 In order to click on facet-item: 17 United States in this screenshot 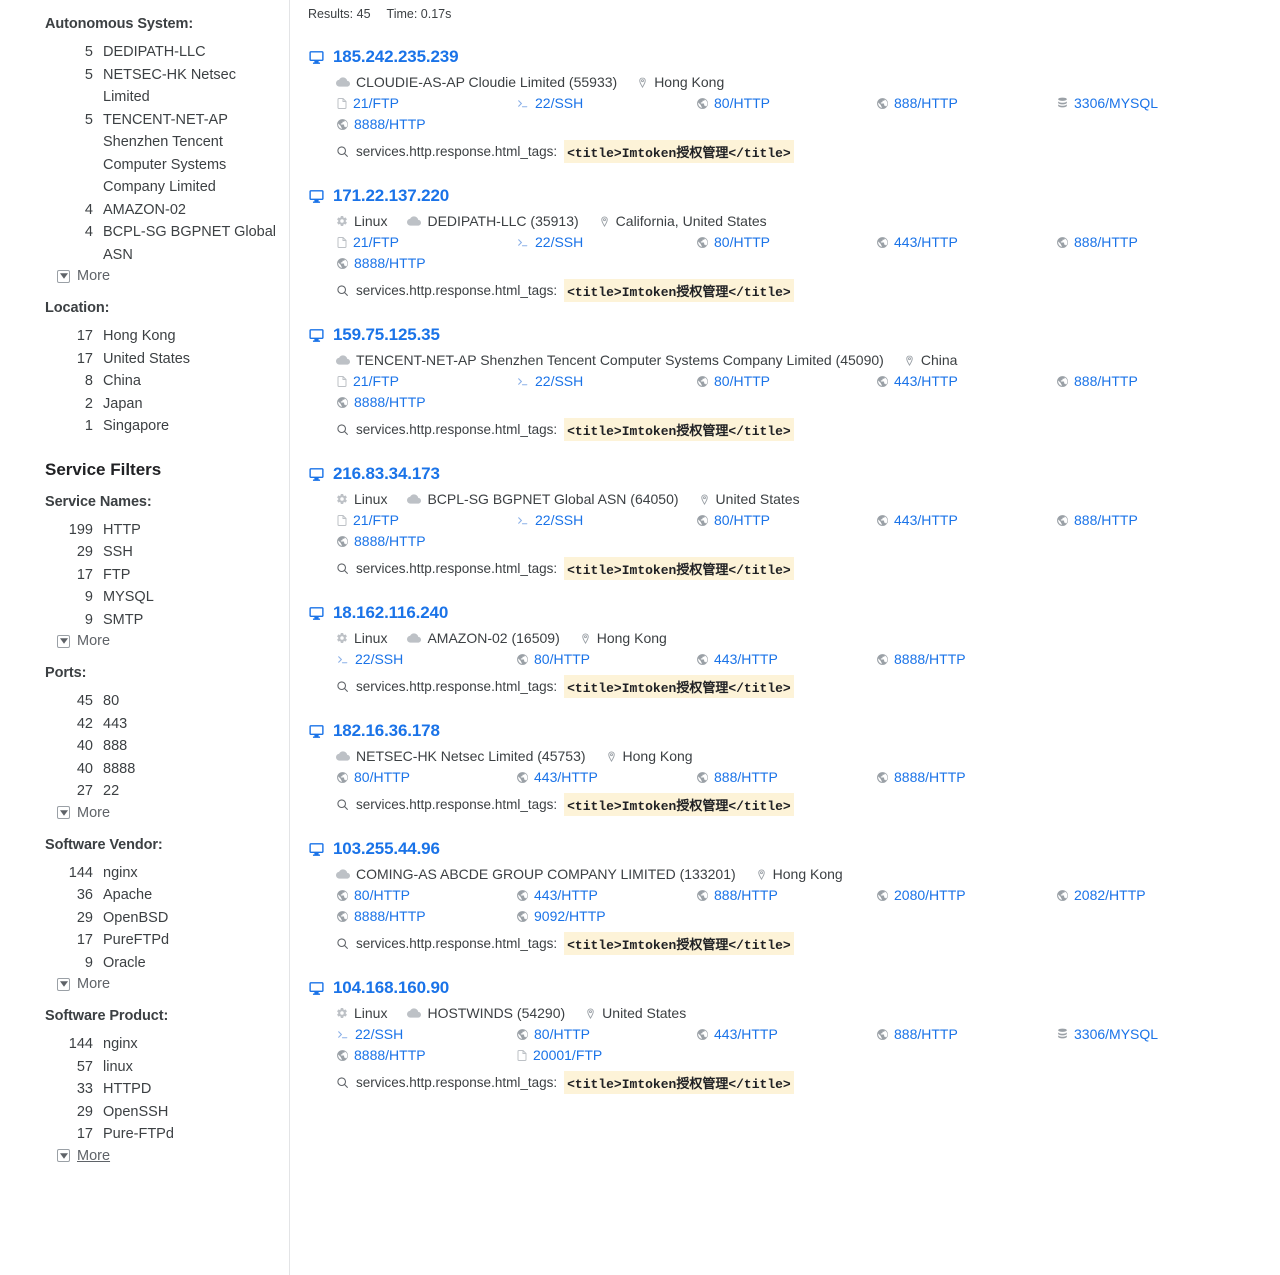, I will do `click(144, 359)`.